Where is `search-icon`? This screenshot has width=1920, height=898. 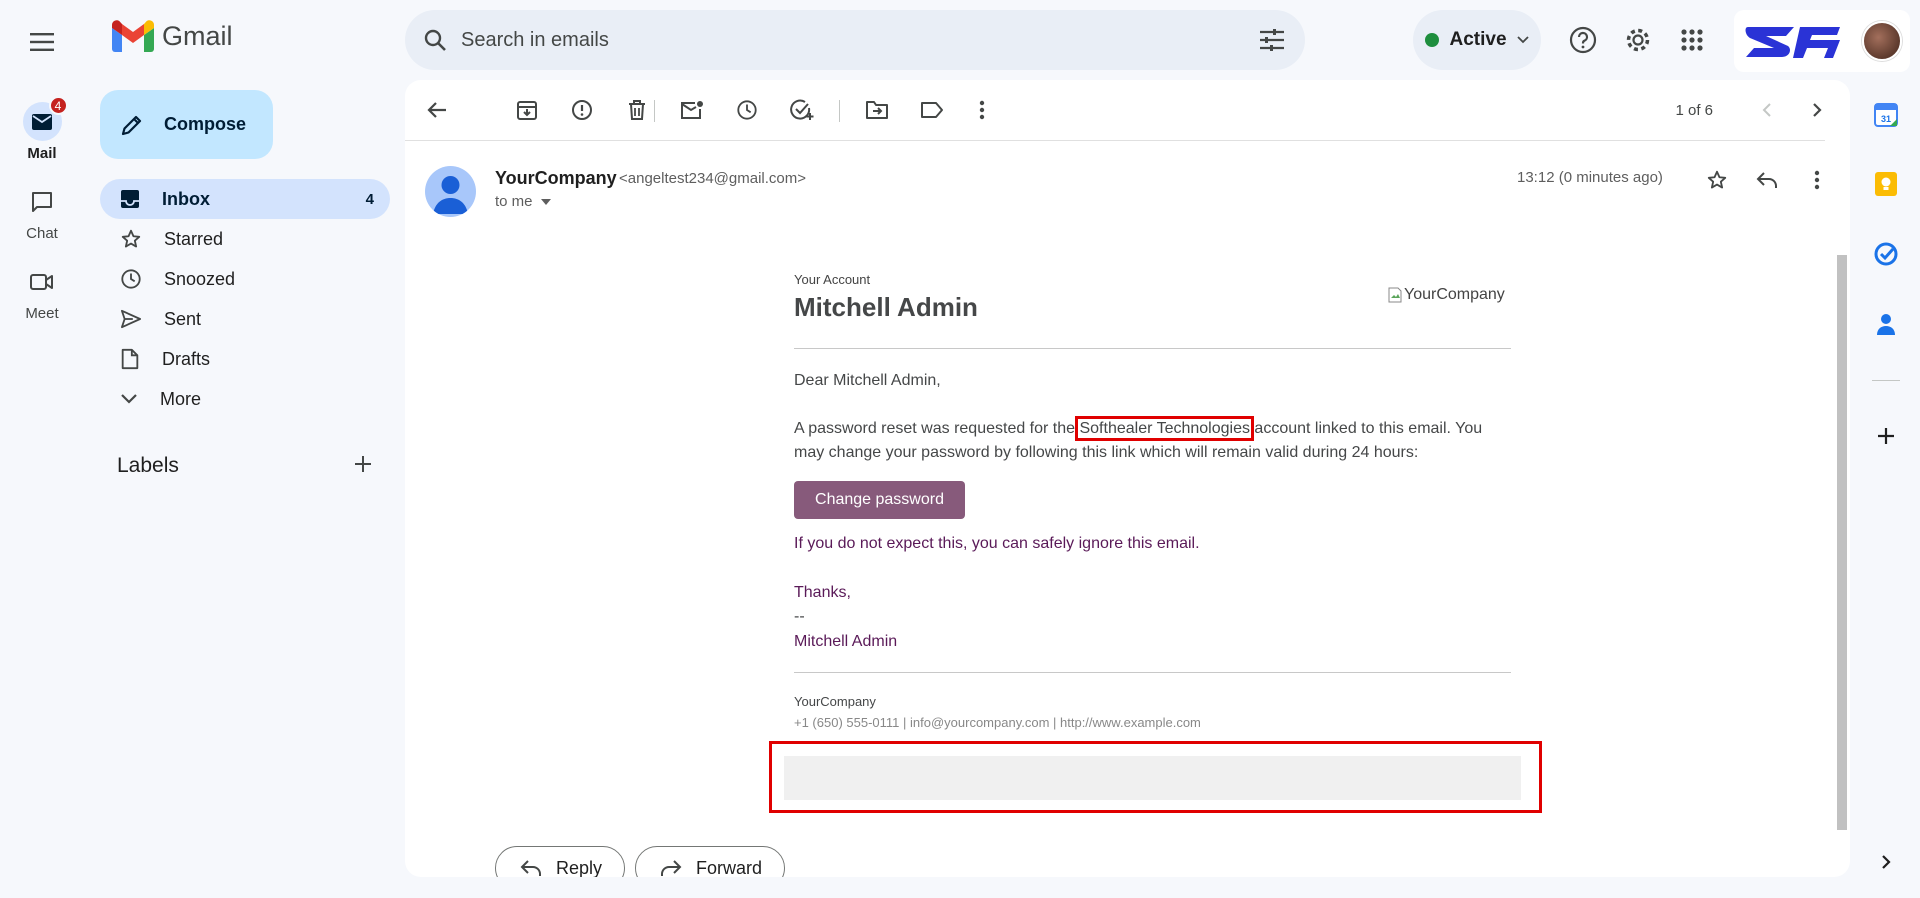 search-icon is located at coordinates (435, 40).